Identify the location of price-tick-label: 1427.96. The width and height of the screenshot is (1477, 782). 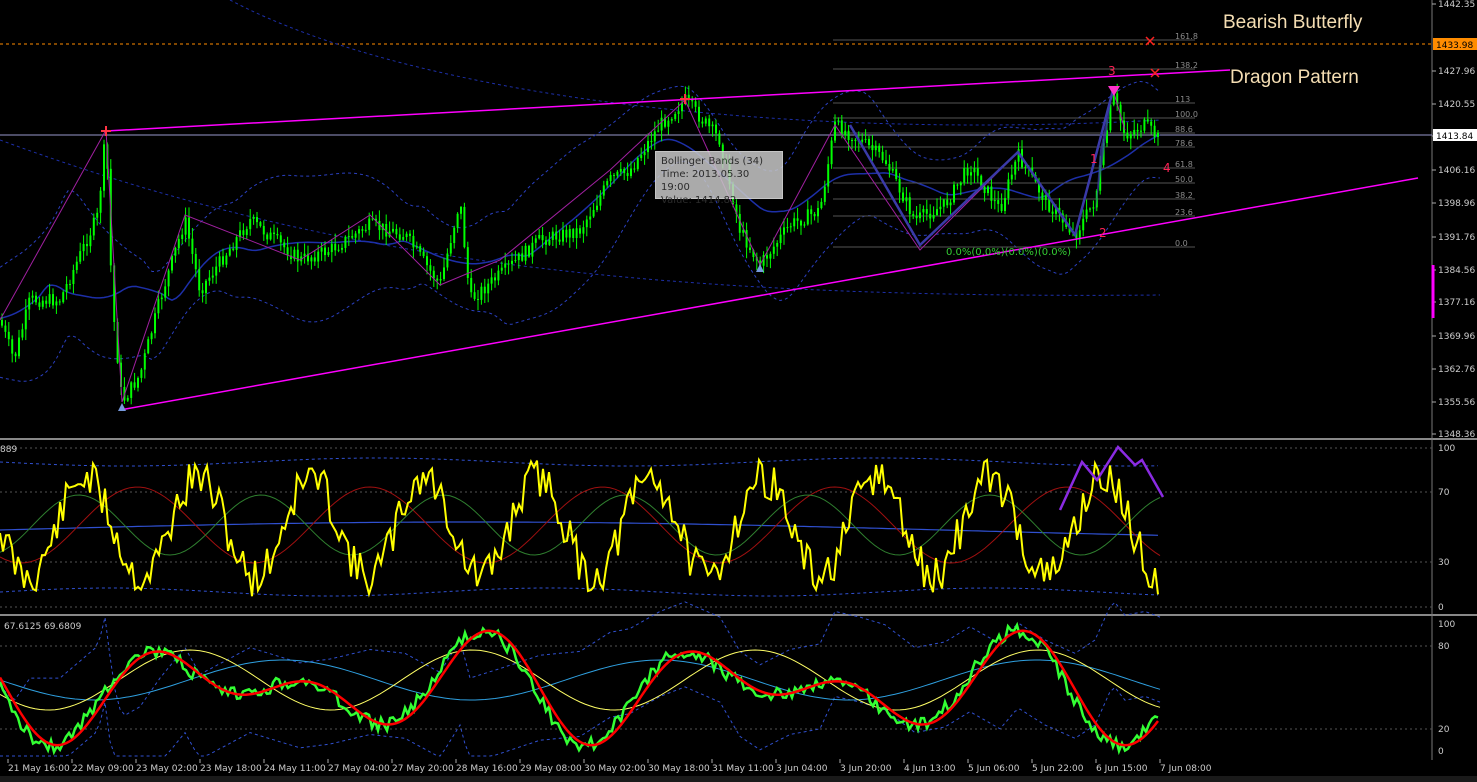
(1456, 72).